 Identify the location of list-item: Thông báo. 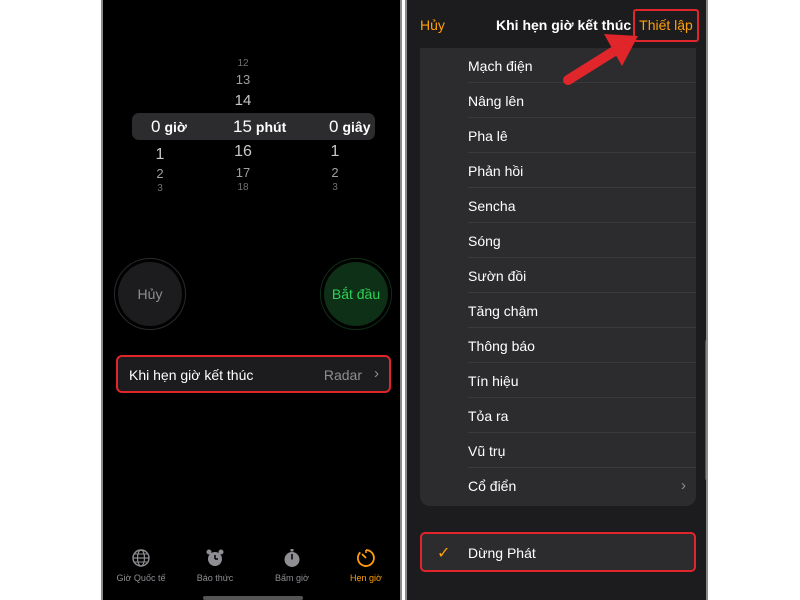
(558, 345).